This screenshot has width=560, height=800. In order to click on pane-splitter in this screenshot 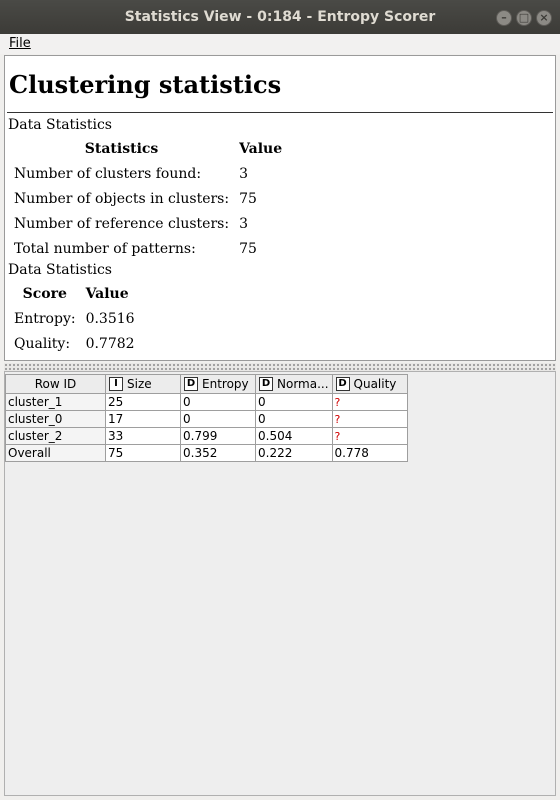, I will do `click(280, 367)`.